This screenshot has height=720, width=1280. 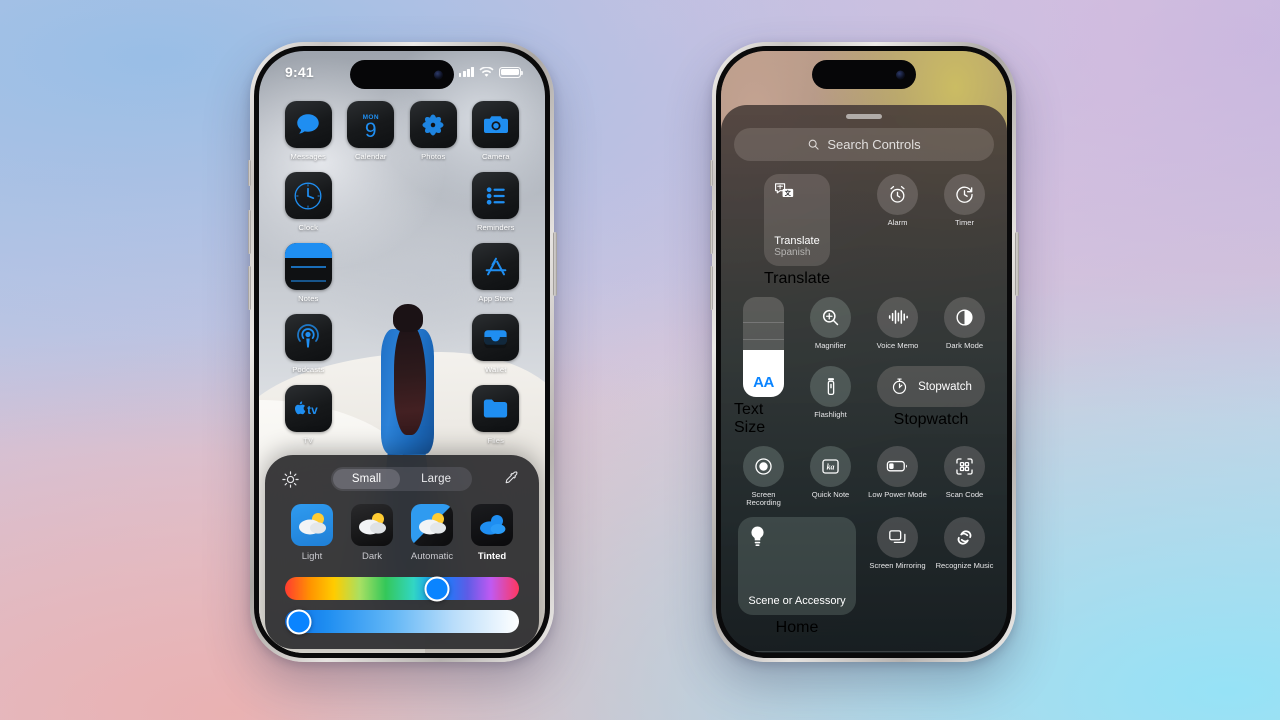 I want to click on control-label: Dark Mode, so click(x=964, y=345).